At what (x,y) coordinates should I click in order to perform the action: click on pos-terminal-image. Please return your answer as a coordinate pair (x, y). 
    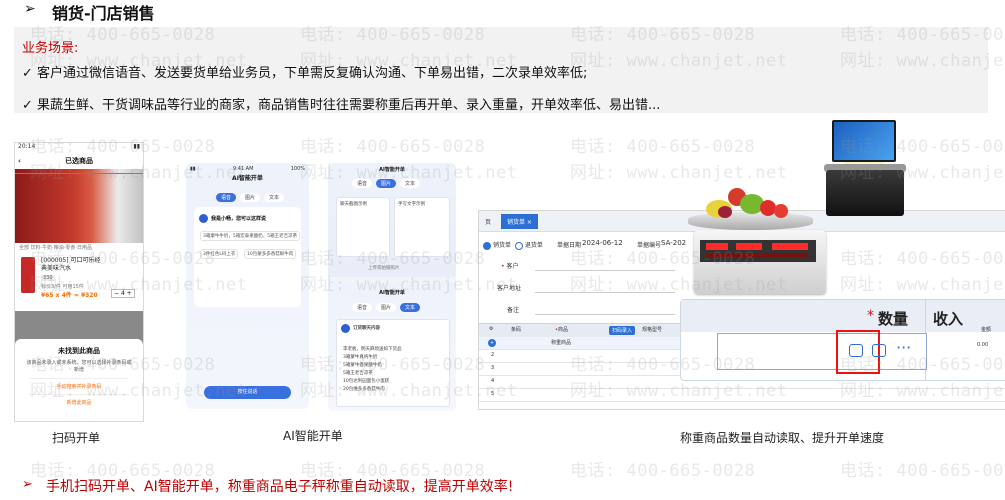
    Looking at the image, I should click on (869, 172).